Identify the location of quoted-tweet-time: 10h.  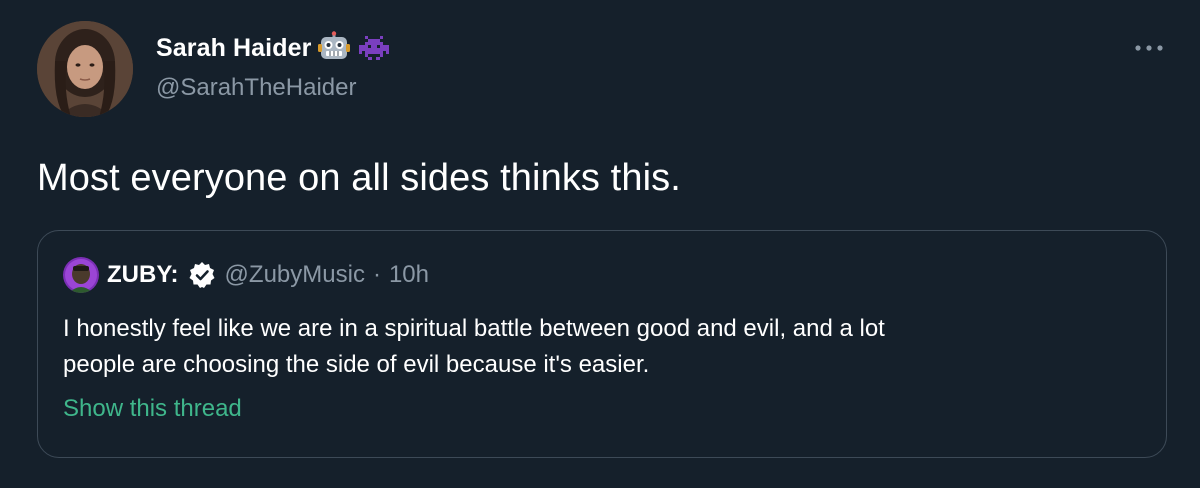
(408, 274).